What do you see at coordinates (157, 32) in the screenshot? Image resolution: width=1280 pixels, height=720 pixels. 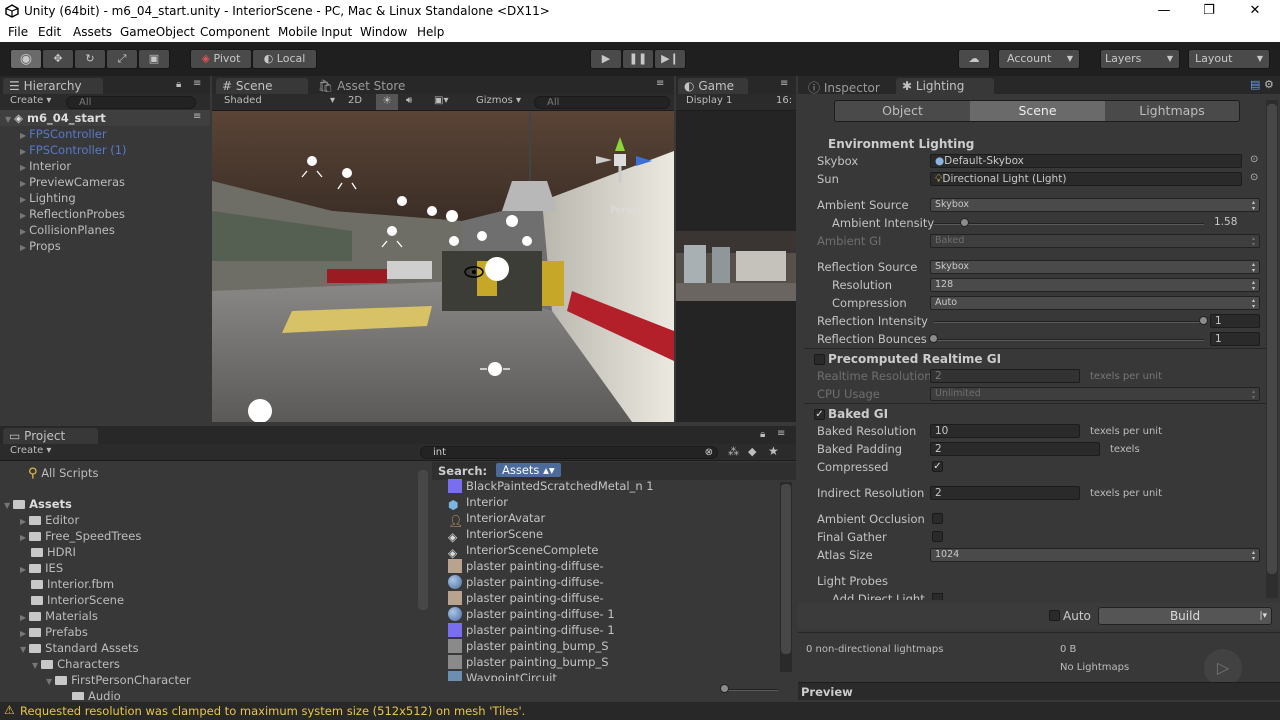 I see `menu-gameobject: GameObject` at bounding box center [157, 32].